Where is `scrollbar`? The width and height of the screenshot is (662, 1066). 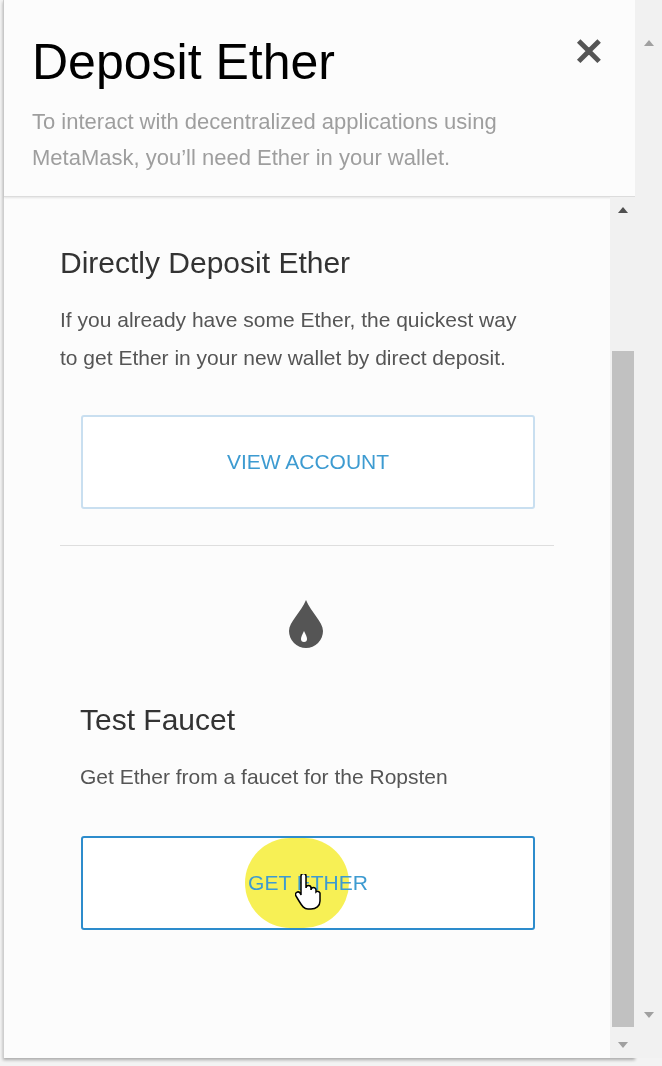
scrollbar is located at coordinates (622, 627).